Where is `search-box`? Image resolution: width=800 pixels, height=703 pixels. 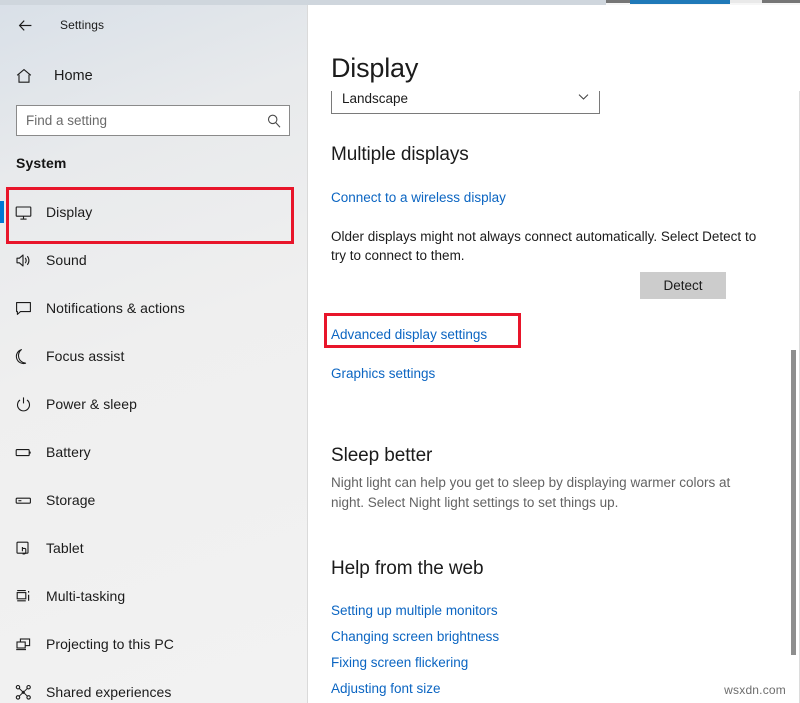 search-box is located at coordinates (153, 120).